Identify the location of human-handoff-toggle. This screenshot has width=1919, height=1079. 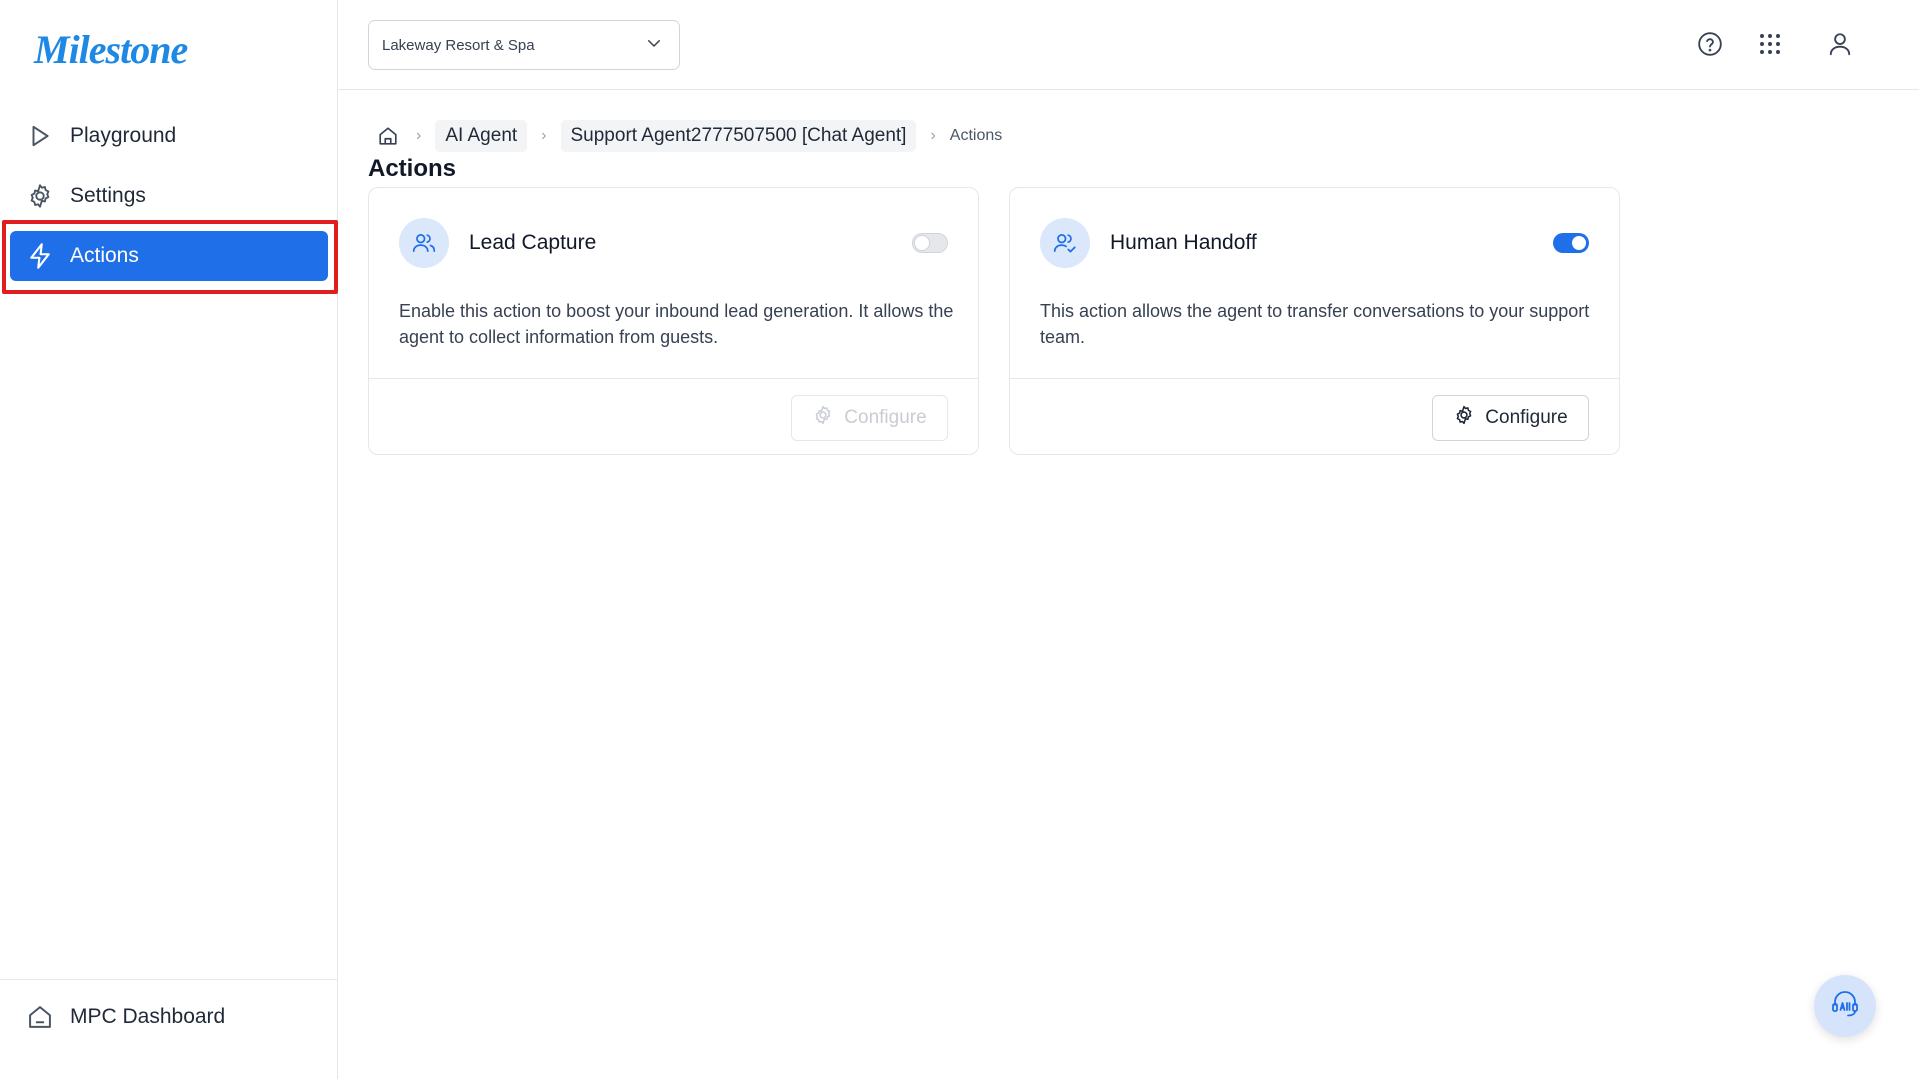
(1571, 243).